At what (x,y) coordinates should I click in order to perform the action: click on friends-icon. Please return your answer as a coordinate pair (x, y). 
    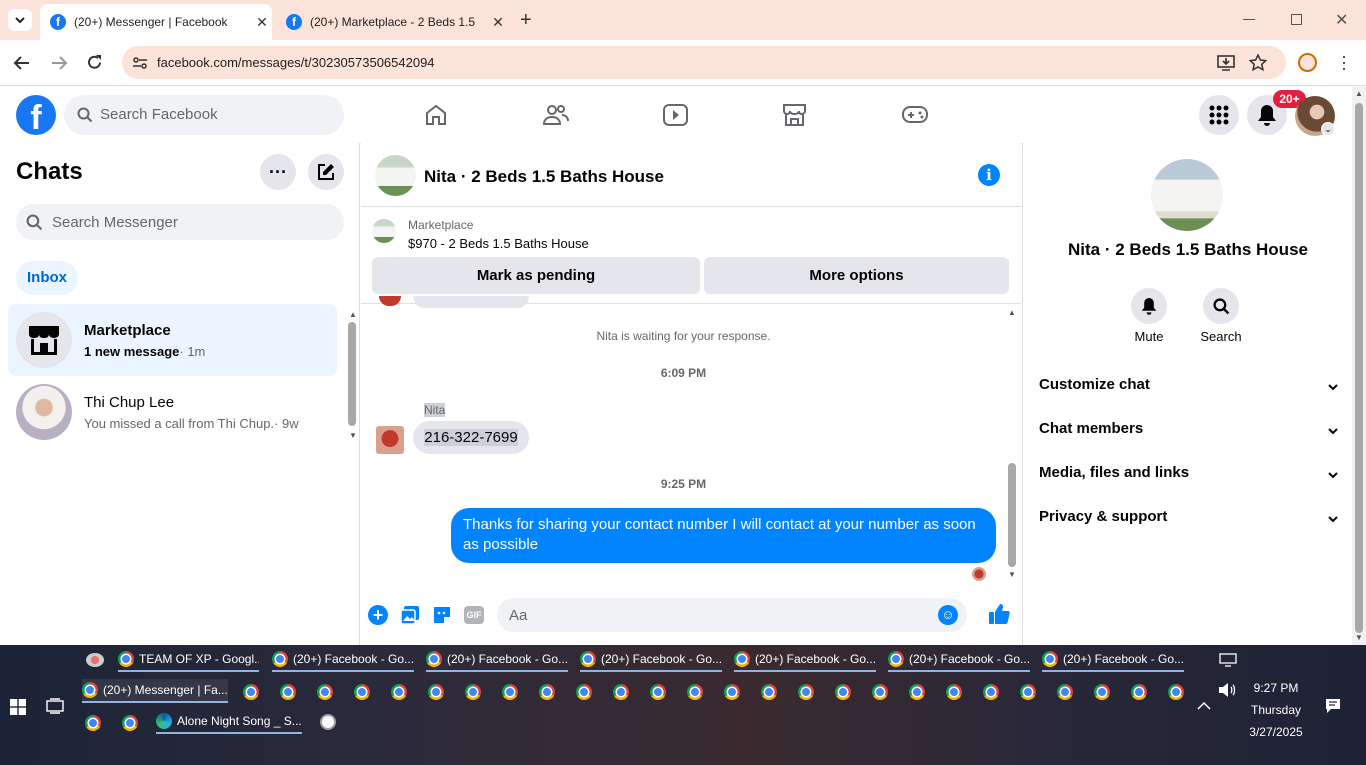
    Looking at the image, I should click on (556, 115).